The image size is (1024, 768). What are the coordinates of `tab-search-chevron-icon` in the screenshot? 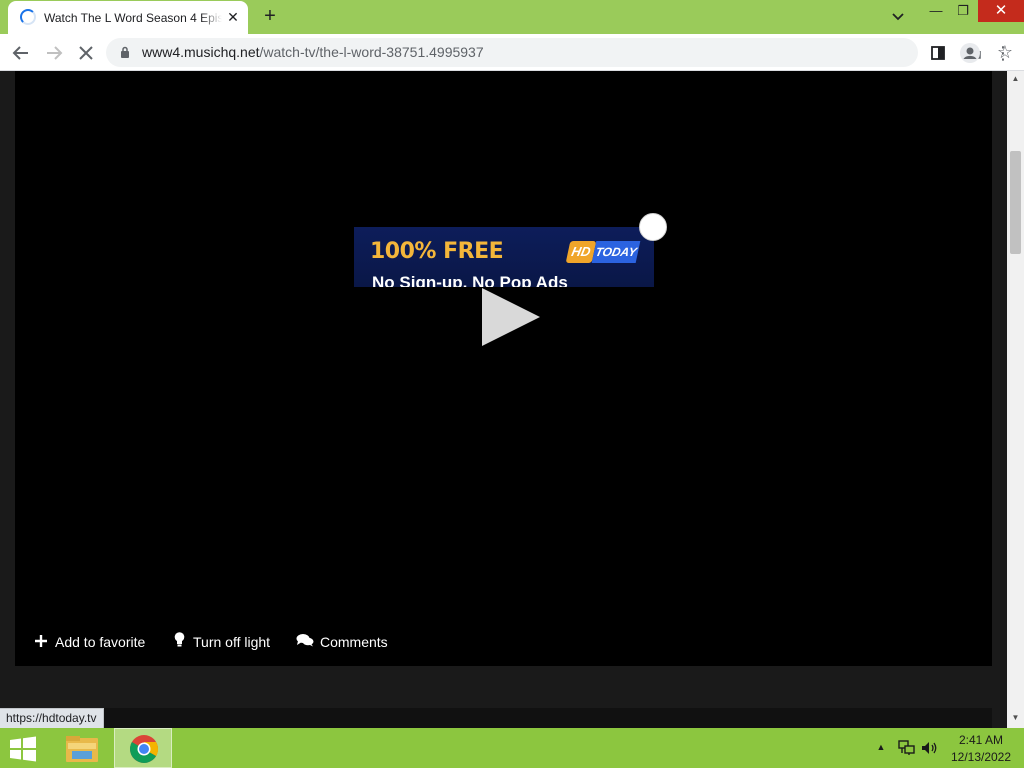 It's located at (898, 17).